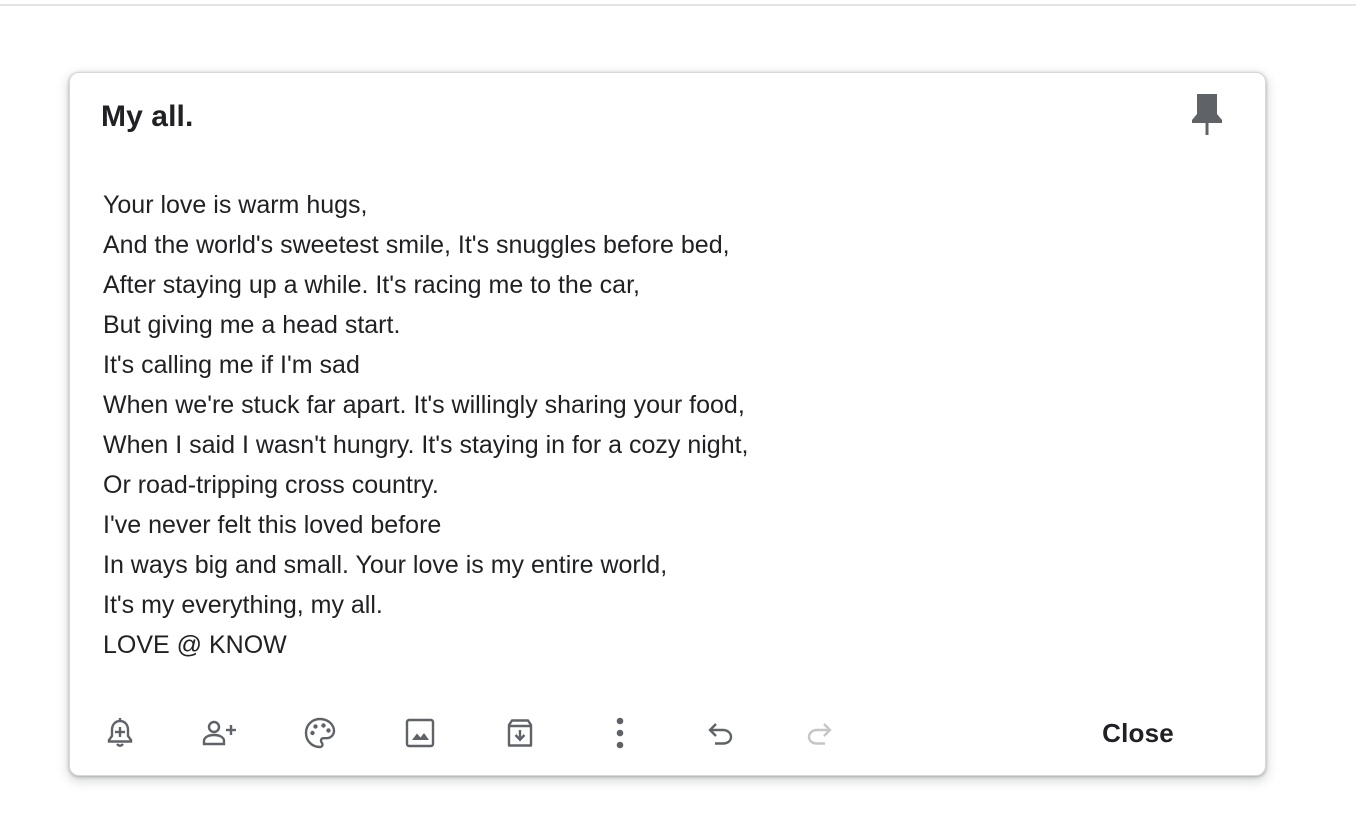 The image size is (1356, 838). I want to click on background-options-button, so click(320, 733).